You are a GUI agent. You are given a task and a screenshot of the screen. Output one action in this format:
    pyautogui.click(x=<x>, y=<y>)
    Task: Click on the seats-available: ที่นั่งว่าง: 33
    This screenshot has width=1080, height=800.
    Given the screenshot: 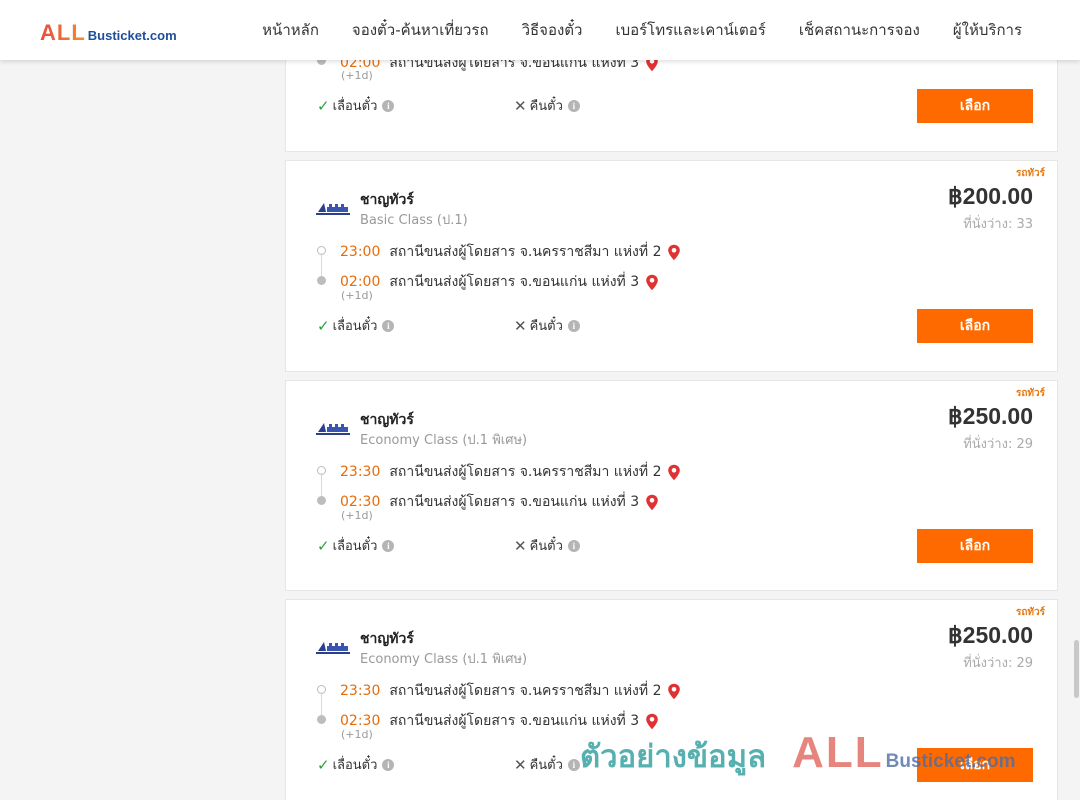 What is the action you would take?
    pyautogui.click(x=998, y=224)
    